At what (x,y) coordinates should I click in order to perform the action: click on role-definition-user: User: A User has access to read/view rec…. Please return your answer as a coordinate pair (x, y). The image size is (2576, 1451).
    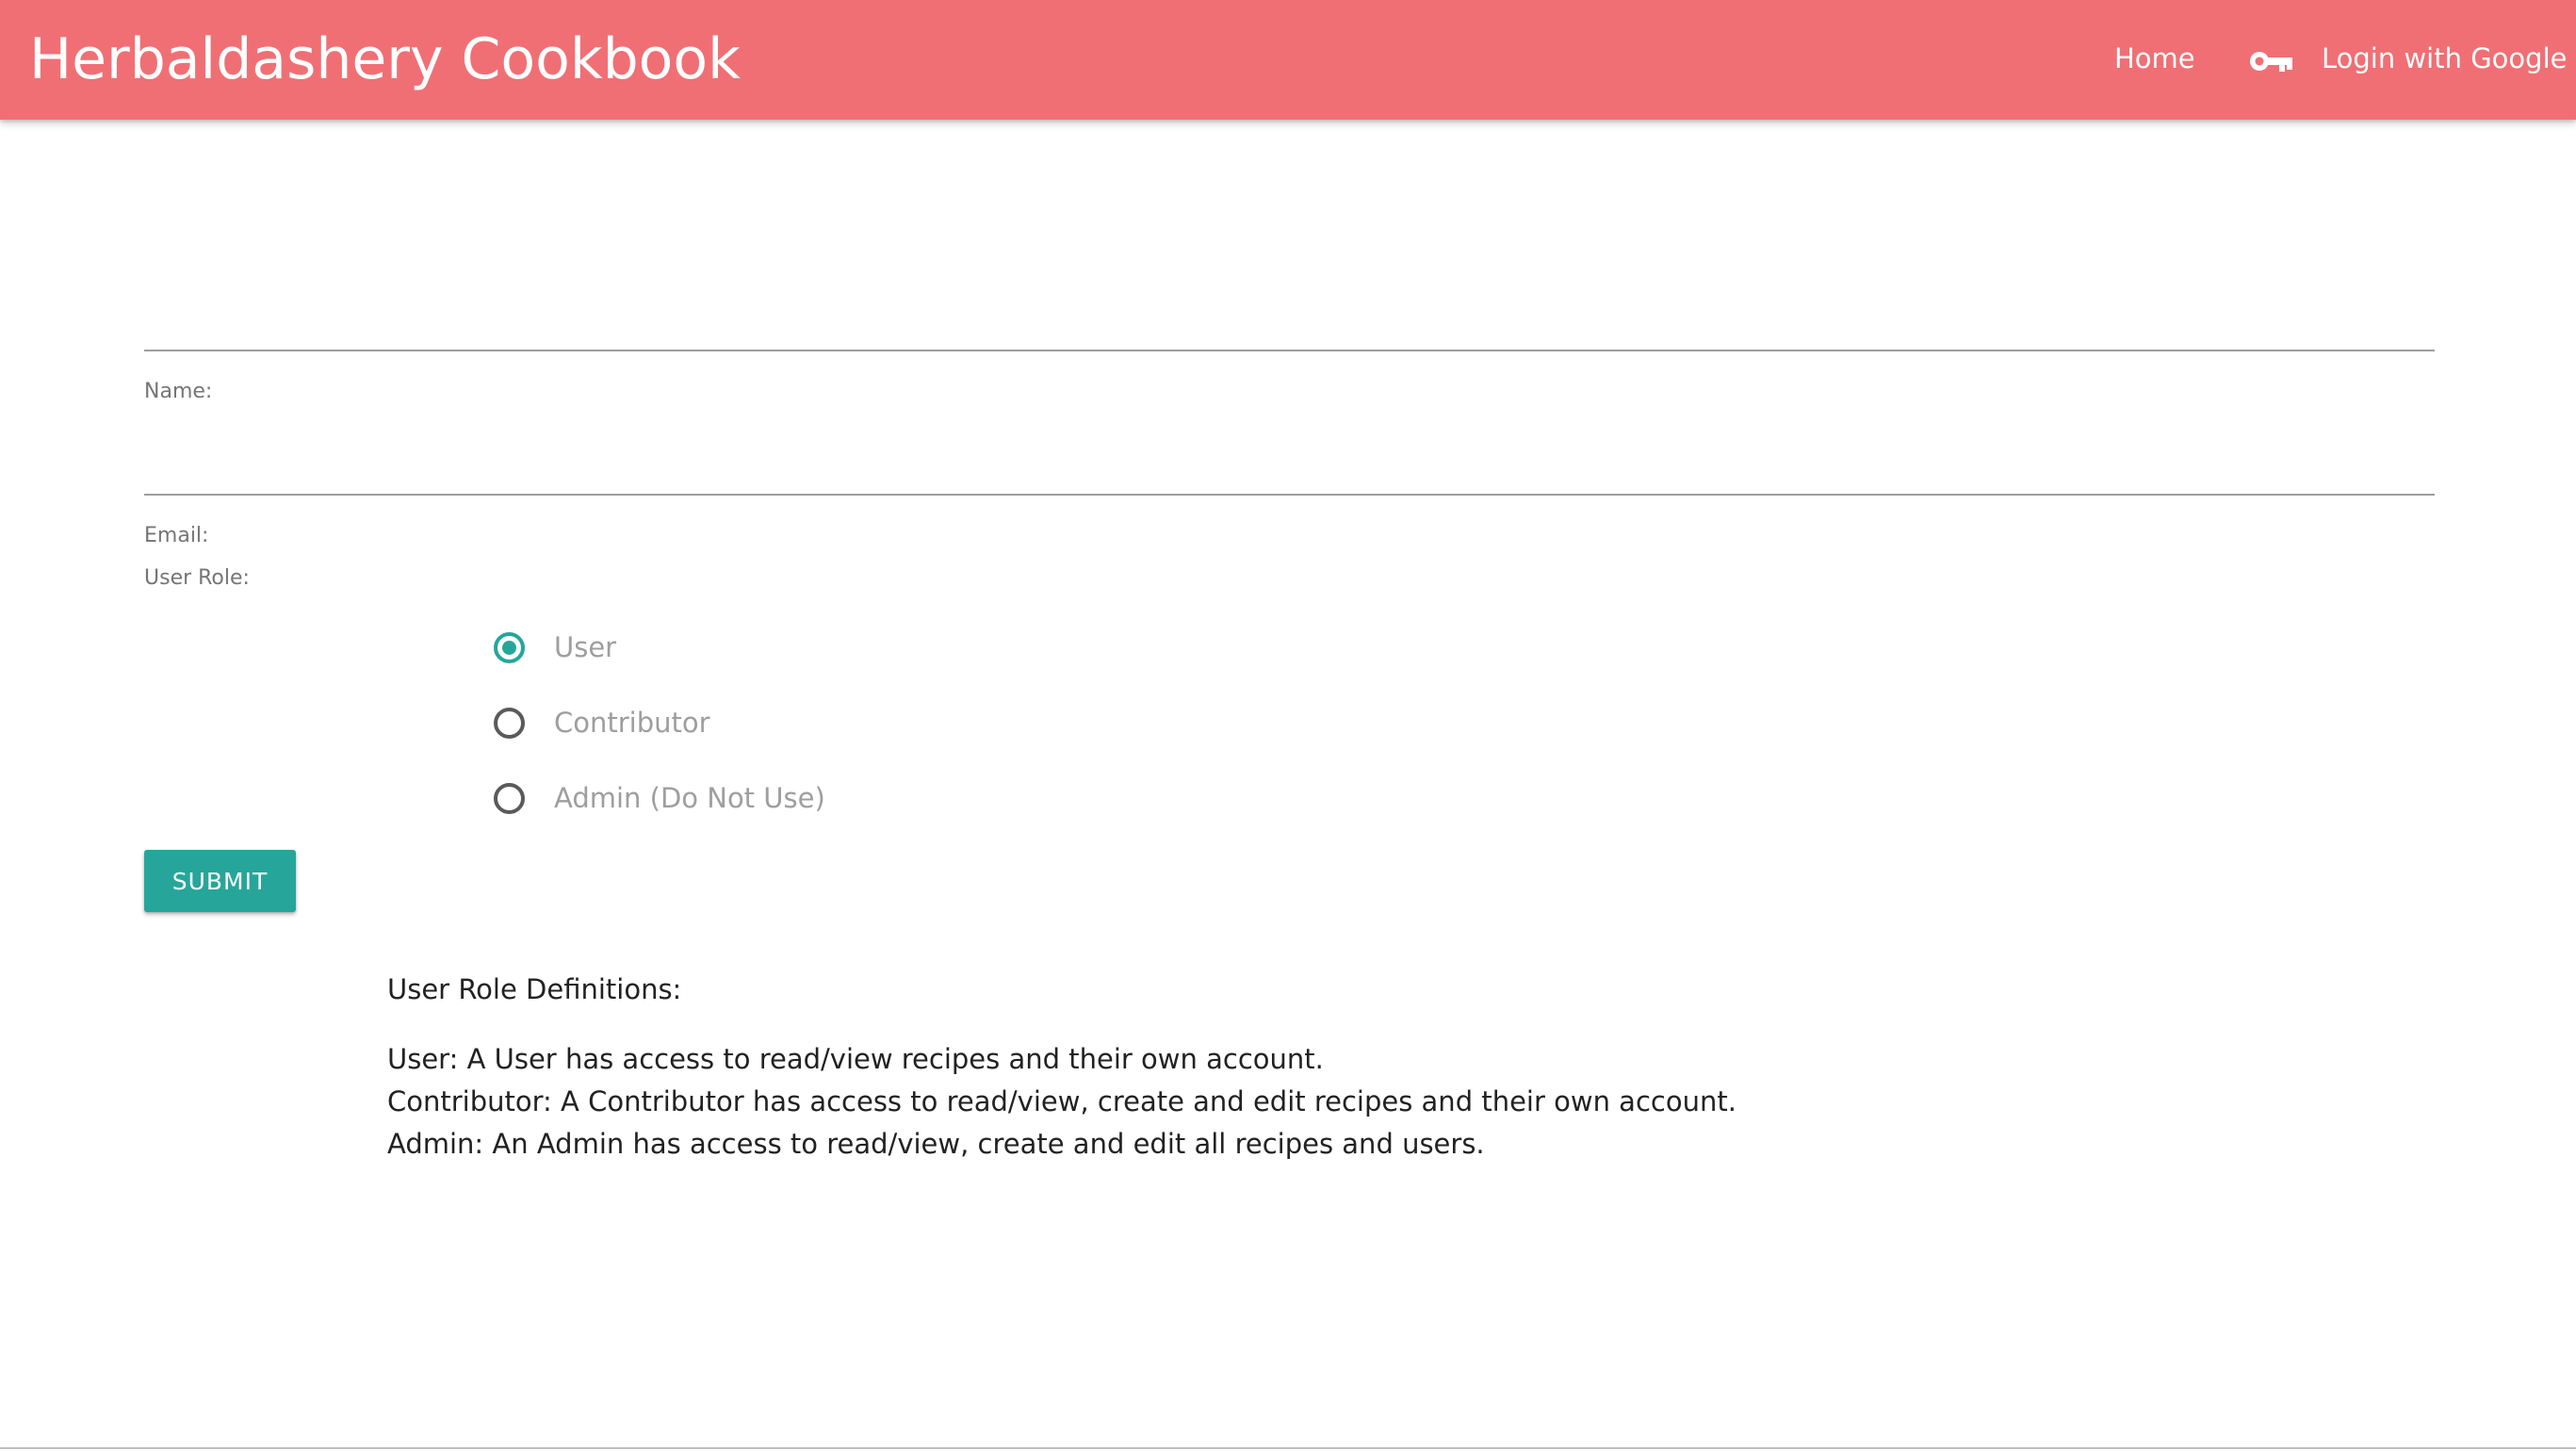
    Looking at the image, I should click on (855, 1059).